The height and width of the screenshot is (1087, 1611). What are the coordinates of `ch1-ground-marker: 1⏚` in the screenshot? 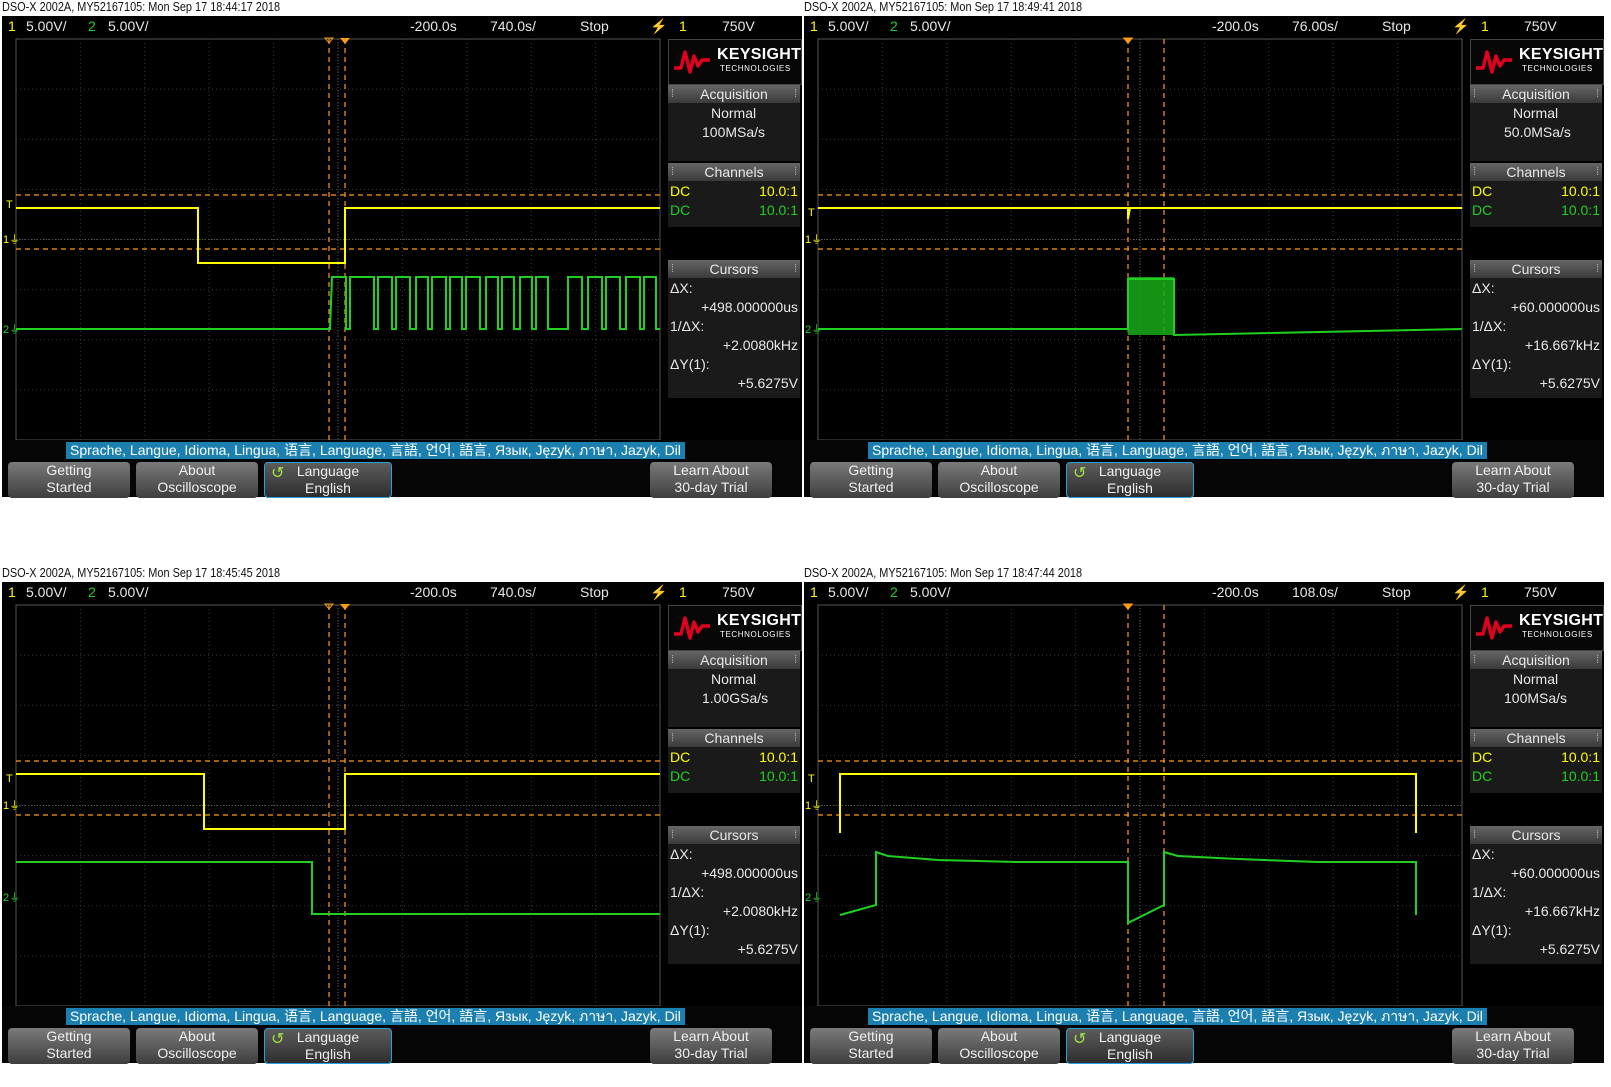 It's located at (813, 239).